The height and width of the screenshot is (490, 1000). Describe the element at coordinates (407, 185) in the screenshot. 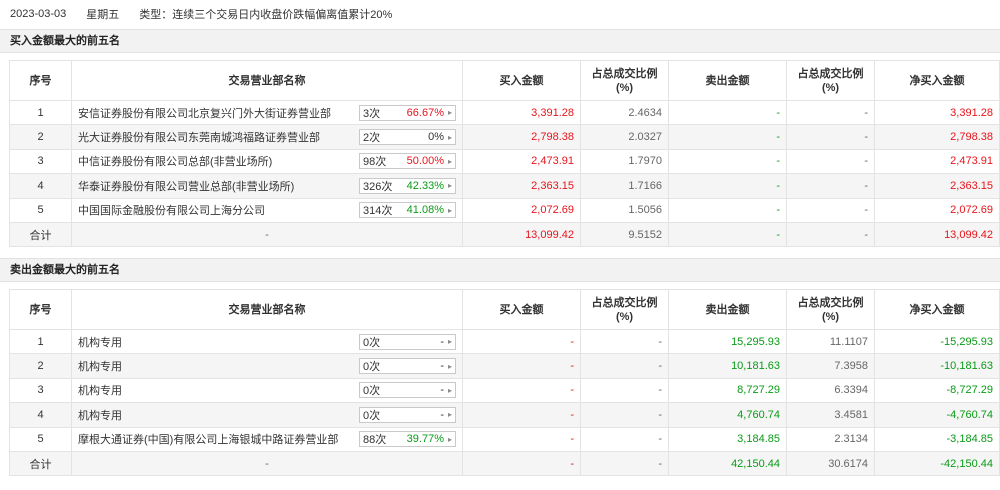

I see `times-dropdown: 326次 42.33% ▸` at that location.